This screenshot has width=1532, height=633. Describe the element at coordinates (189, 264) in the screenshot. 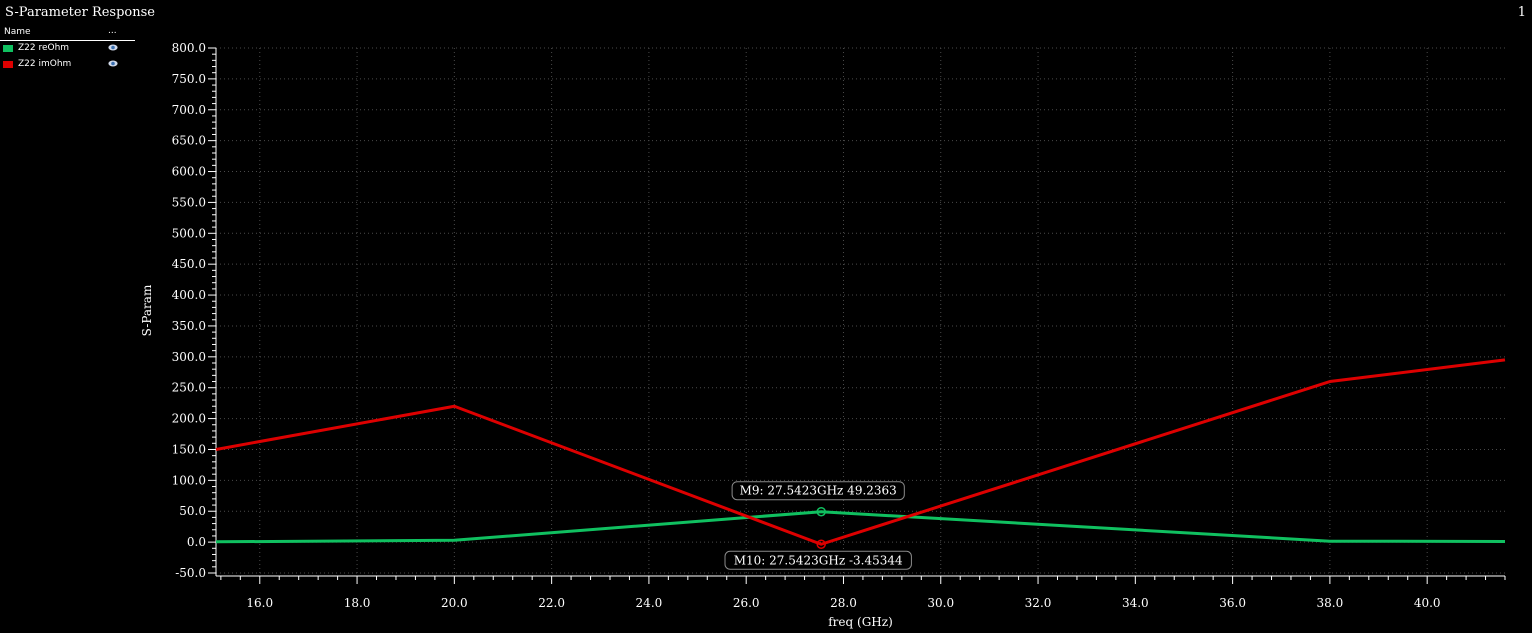

I see `y-tick-label: 450.0` at that location.